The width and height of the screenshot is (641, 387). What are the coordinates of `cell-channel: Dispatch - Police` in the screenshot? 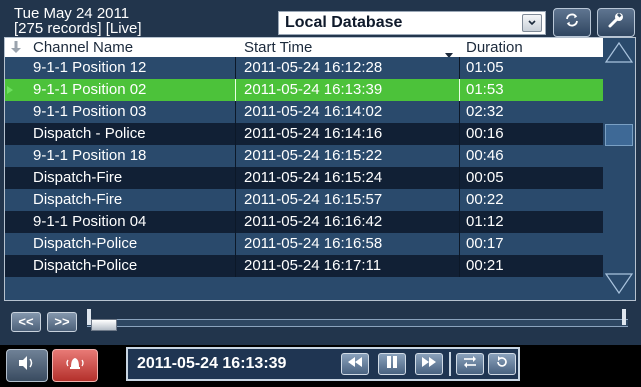 It's located at (89, 133).